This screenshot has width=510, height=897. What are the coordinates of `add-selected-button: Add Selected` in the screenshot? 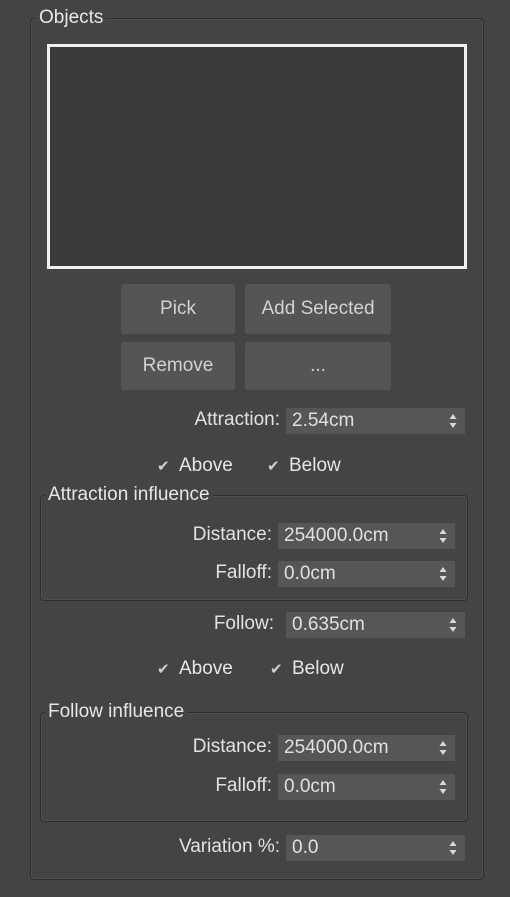 It's located at (318, 309).